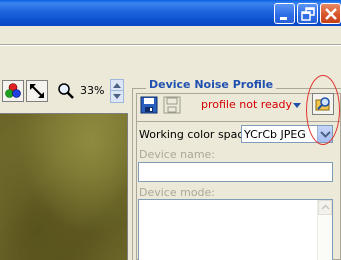 The width and height of the screenshot is (341, 260). I want to click on restore-button, so click(307, 13).